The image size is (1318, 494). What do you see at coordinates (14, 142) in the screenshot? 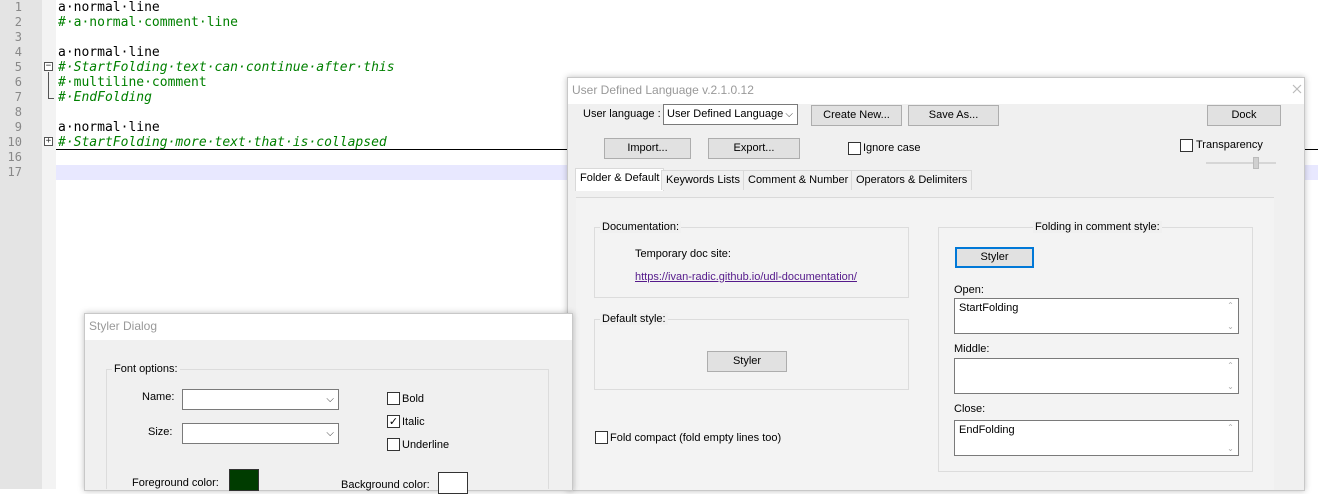
I see `line-number: 10` at bounding box center [14, 142].